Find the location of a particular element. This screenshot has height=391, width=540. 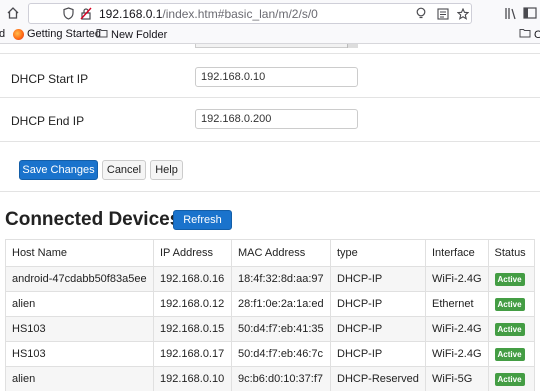

form-row-previous is located at coordinates (270, 49).